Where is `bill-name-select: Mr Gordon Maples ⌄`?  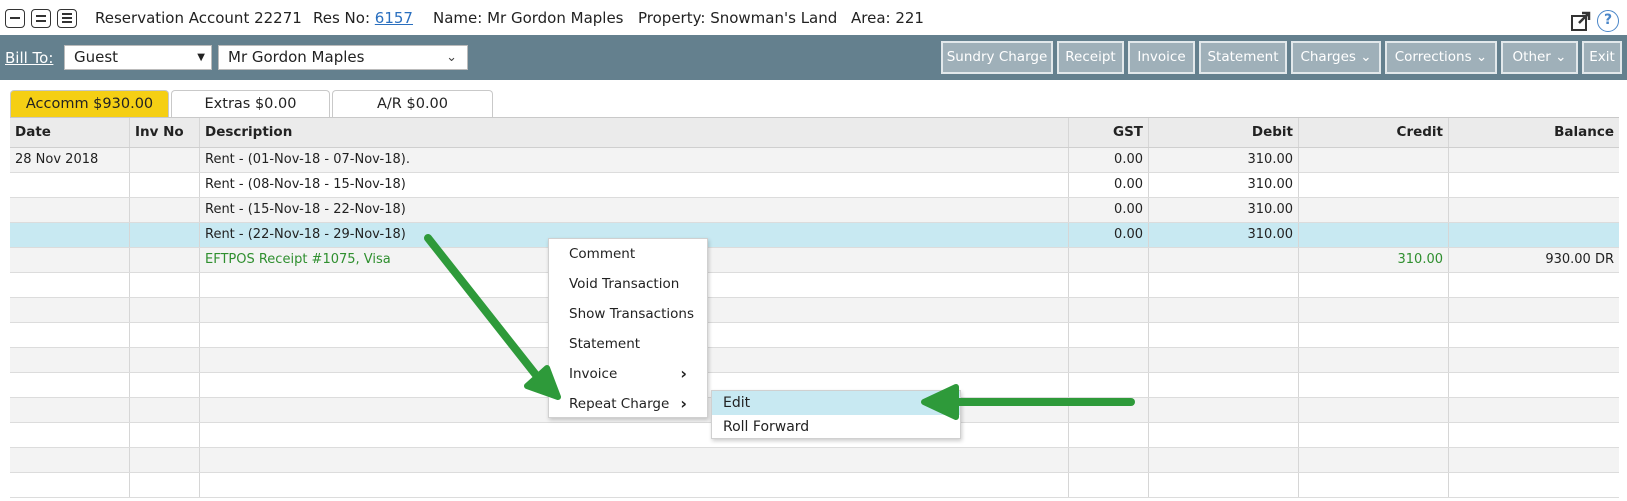 bill-name-select: Mr Gordon Maples ⌄ is located at coordinates (343, 57).